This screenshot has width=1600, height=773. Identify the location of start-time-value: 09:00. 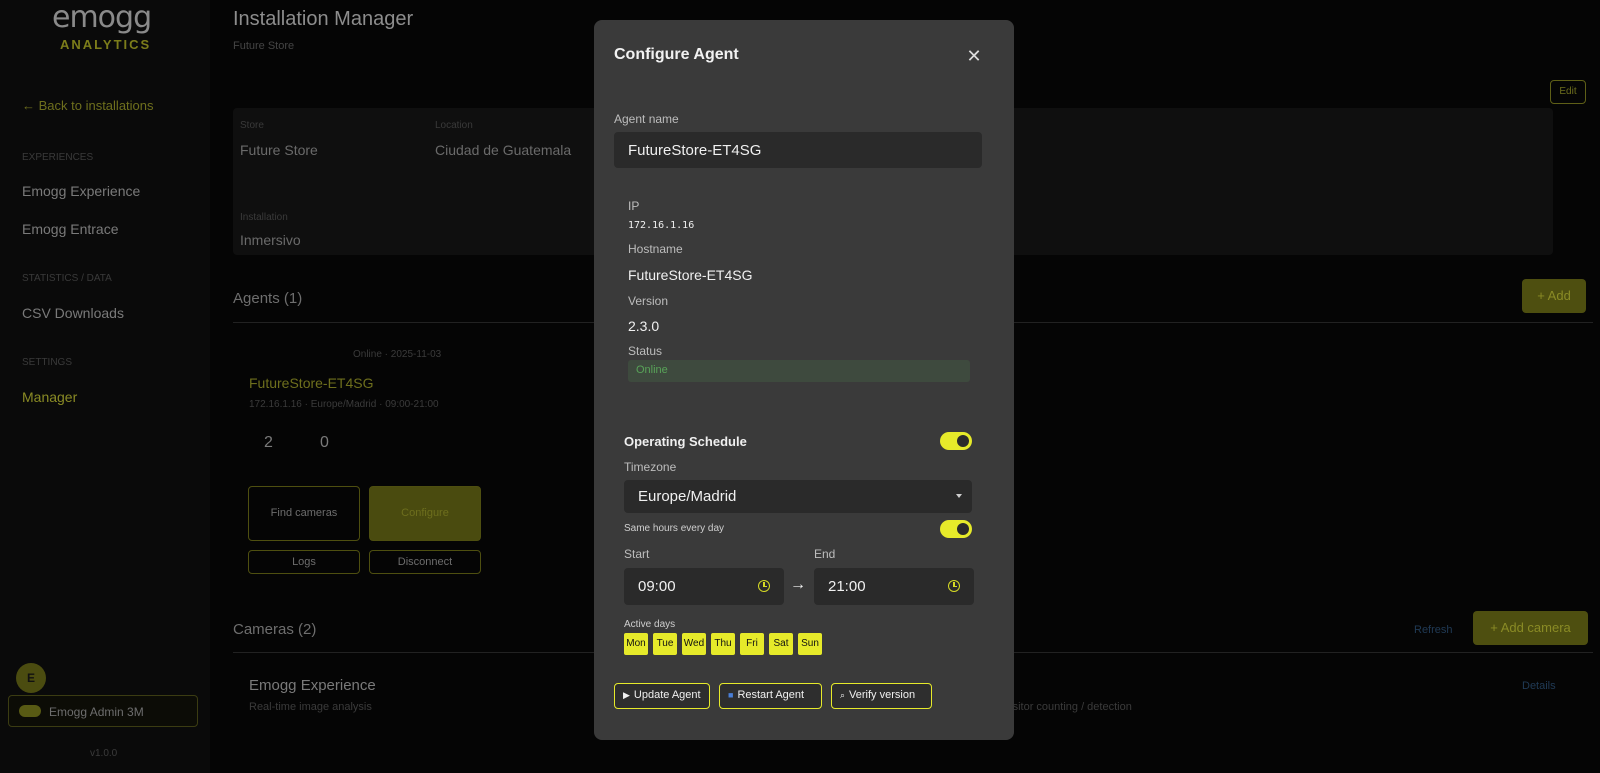
(657, 586).